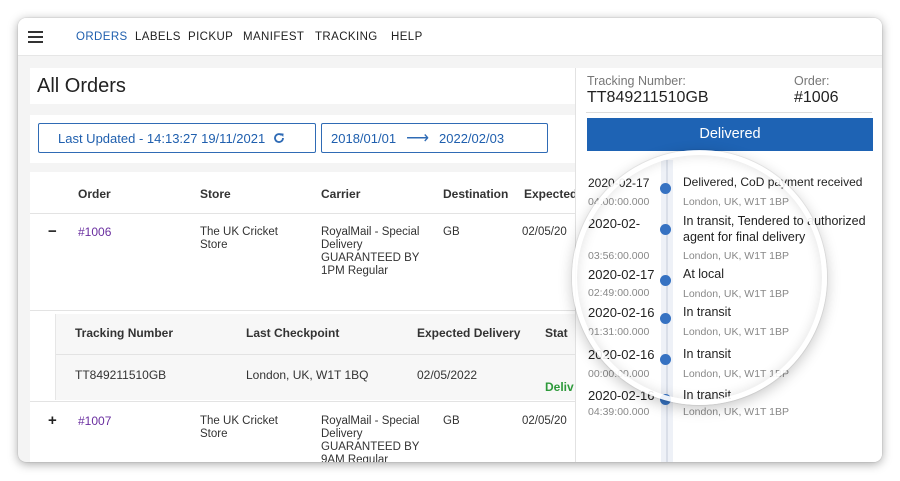  What do you see at coordinates (52, 231) in the screenshot?
I see `collapse-row-toggle: −` at bounding box center [52, 231].